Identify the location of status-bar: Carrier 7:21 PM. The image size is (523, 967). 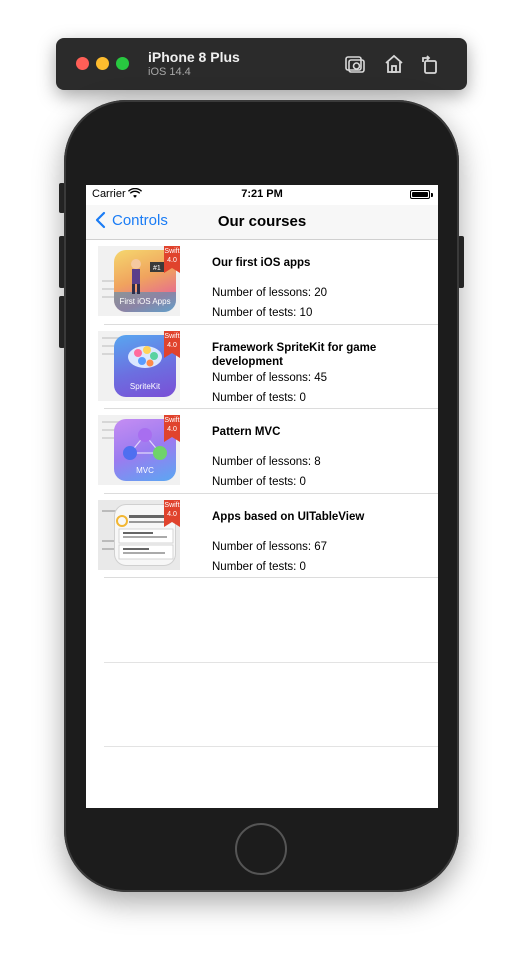
(262, 195).